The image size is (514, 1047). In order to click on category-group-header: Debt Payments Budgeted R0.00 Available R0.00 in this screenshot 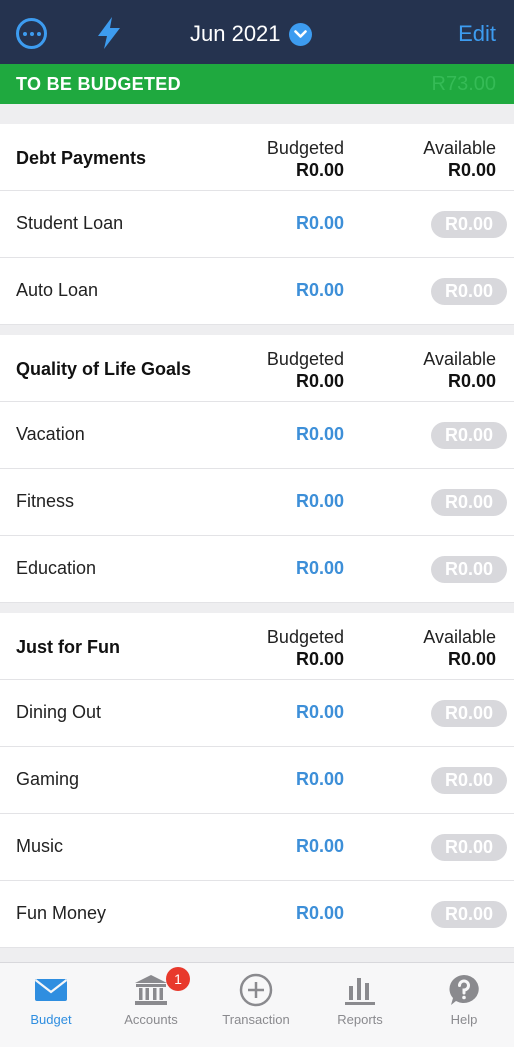, I will do `click(257, 157)`.